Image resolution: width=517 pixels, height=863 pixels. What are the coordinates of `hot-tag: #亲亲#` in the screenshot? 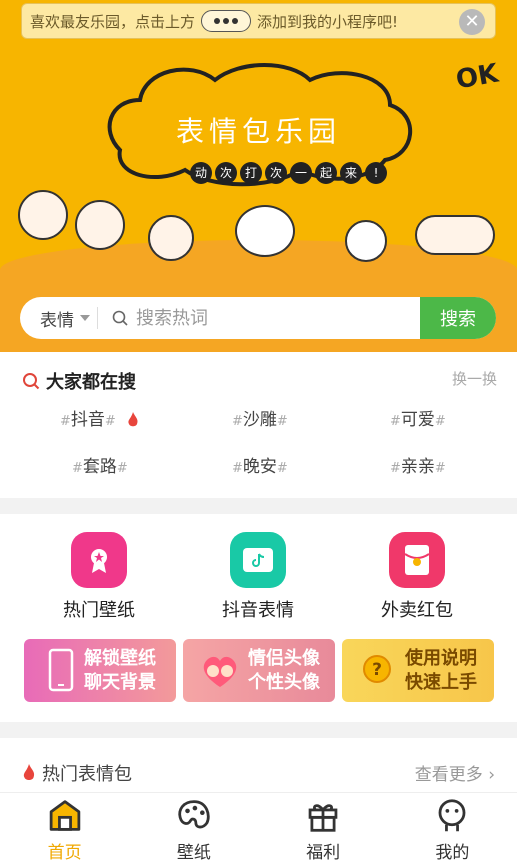 It's located at (418, 464).